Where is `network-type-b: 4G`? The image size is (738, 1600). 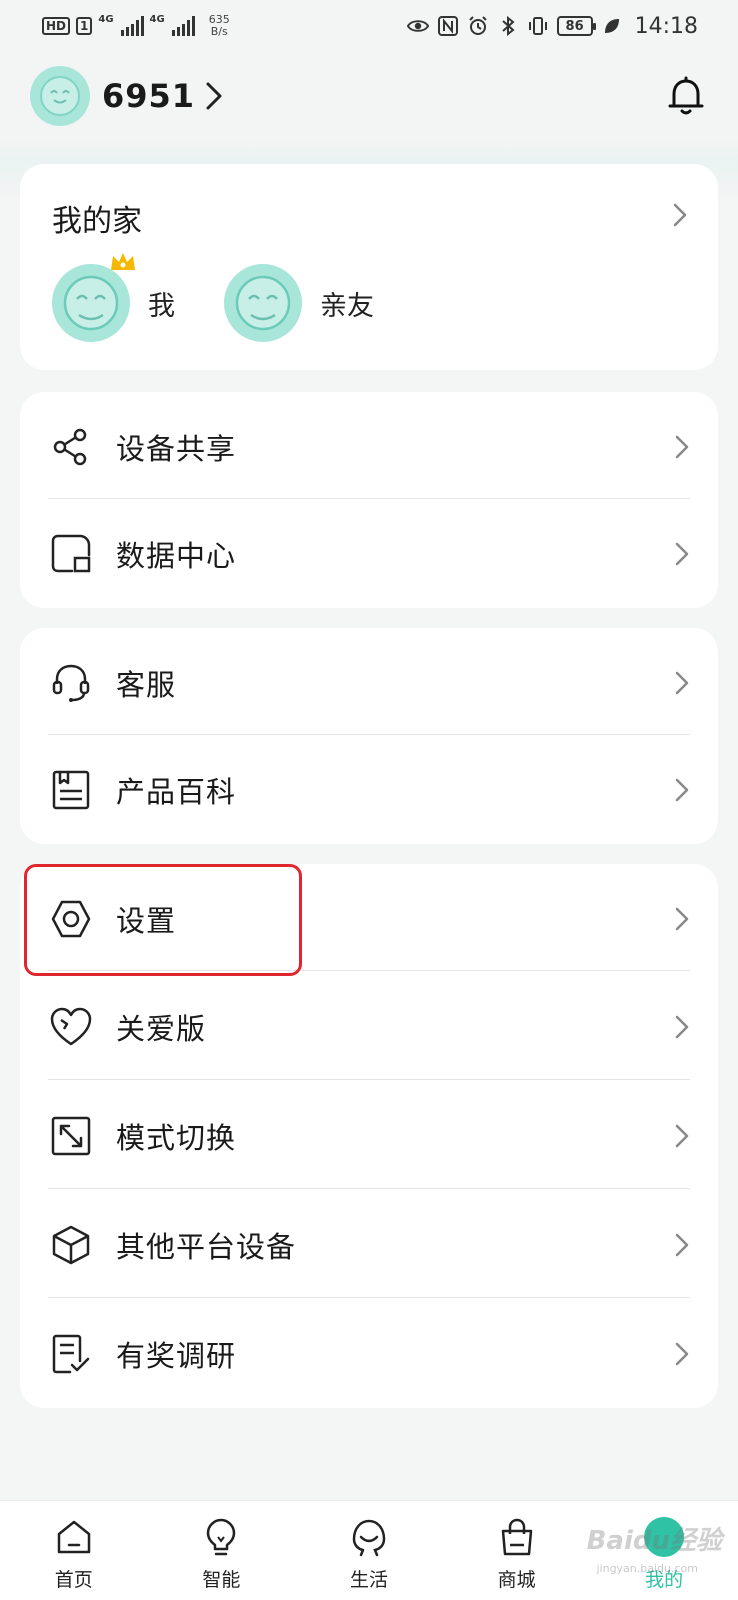
network-type-b: 4G is located at coordinates (157, 19).